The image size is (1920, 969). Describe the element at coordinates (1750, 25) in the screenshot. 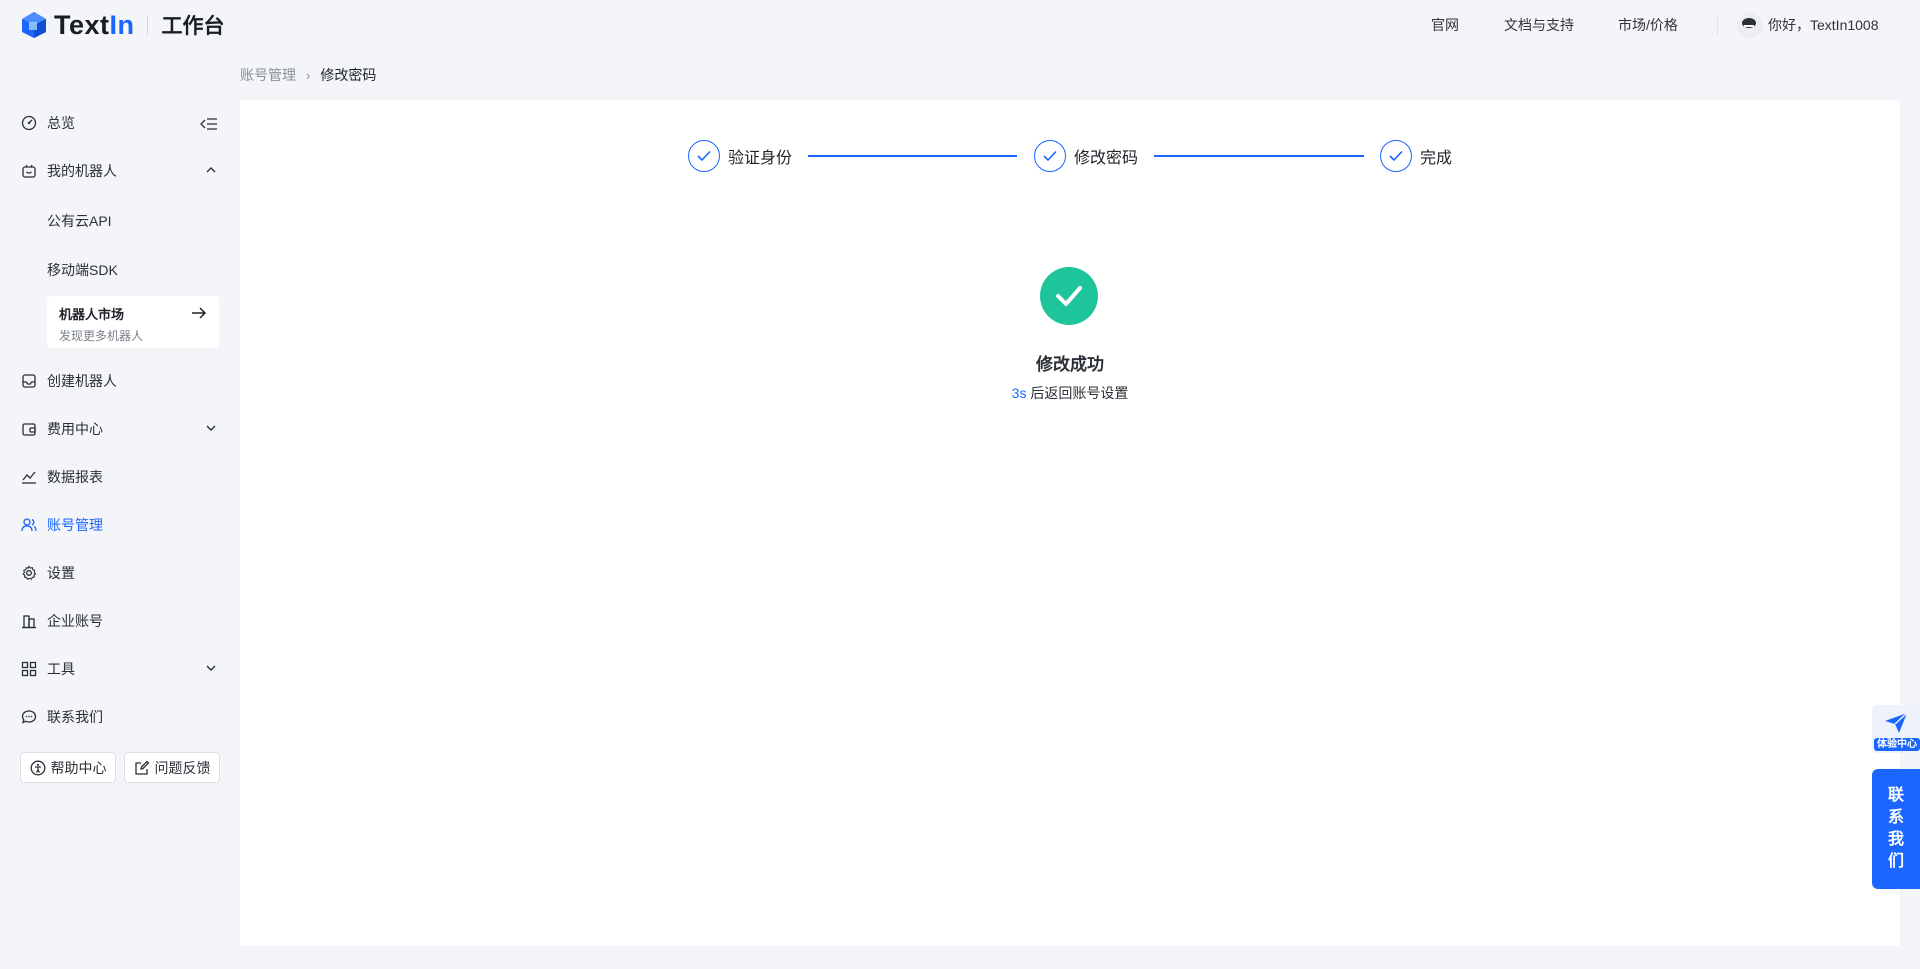

I see `avatar` at that location.